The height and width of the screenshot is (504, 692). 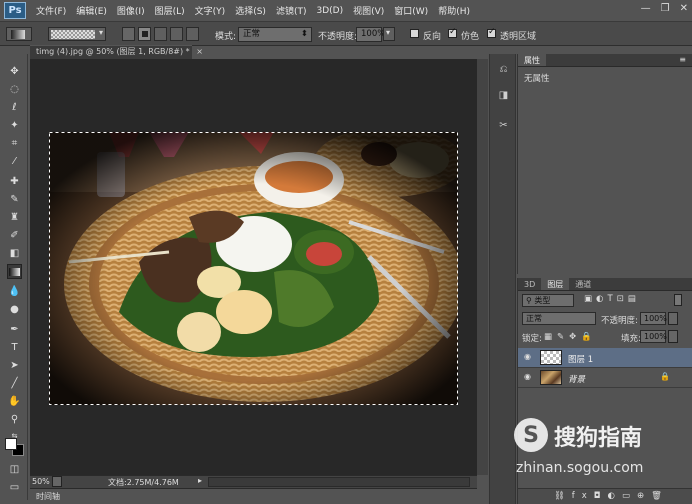 I want to click on close-tab-icon: ×, so click(x=199, y=51).